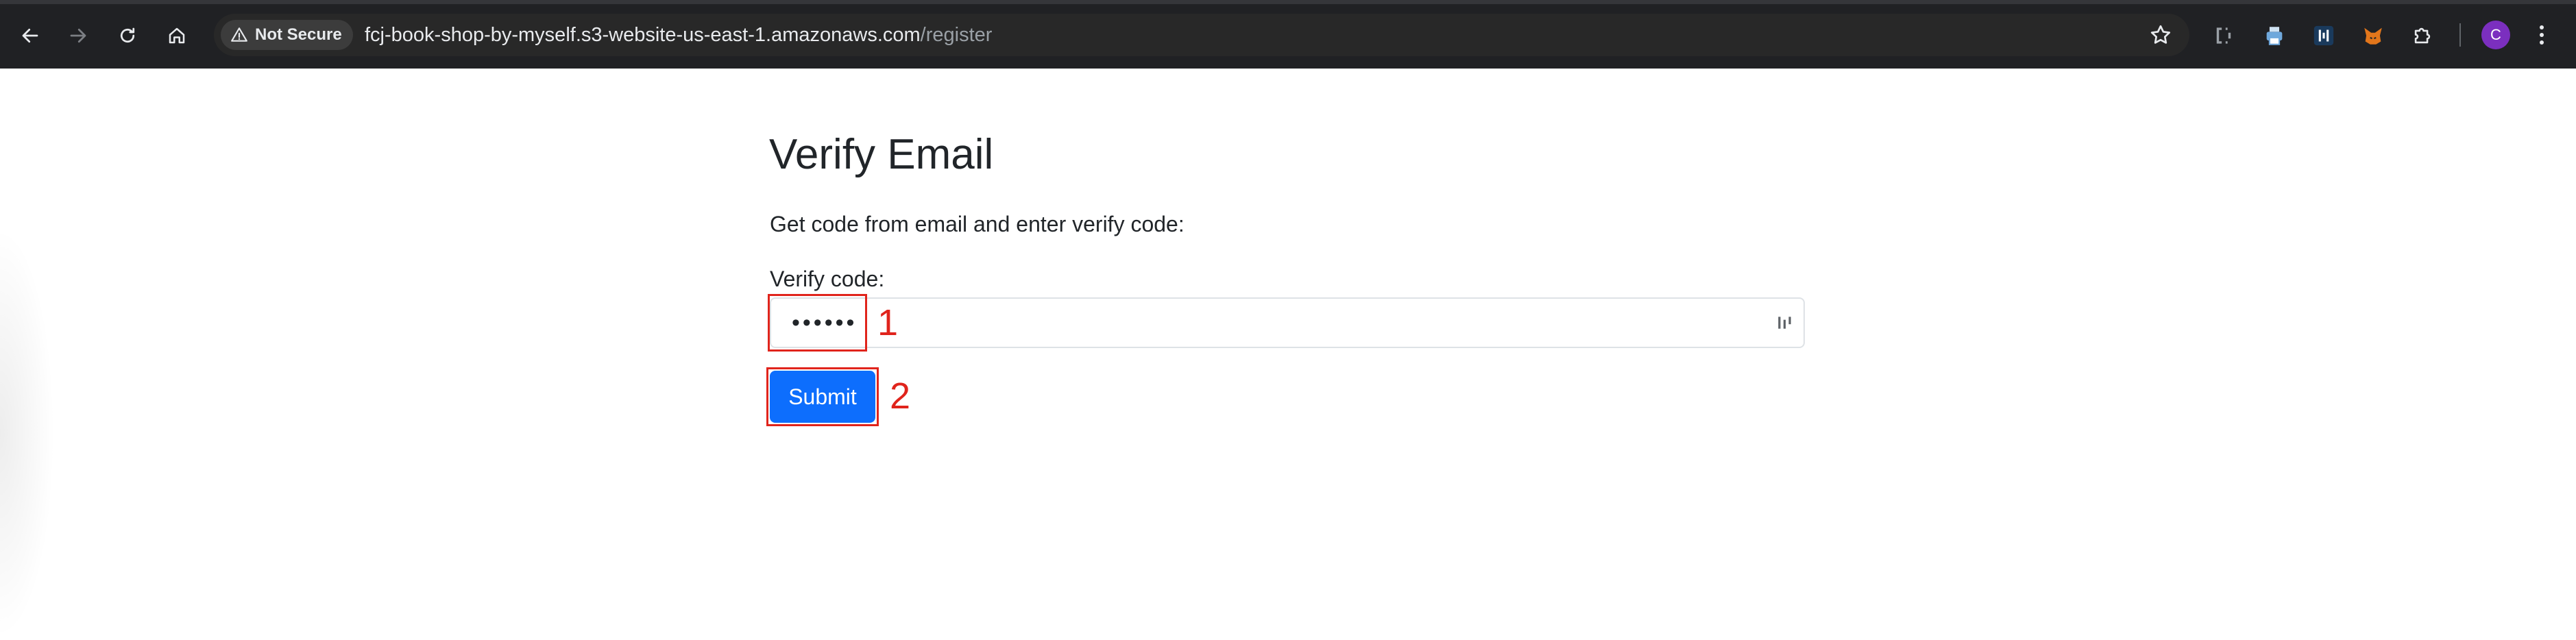  What do you see at coordinates (2274, 35) in the screenshot?
I see `printer-extension-icon` at bounding box center [2274, 35].